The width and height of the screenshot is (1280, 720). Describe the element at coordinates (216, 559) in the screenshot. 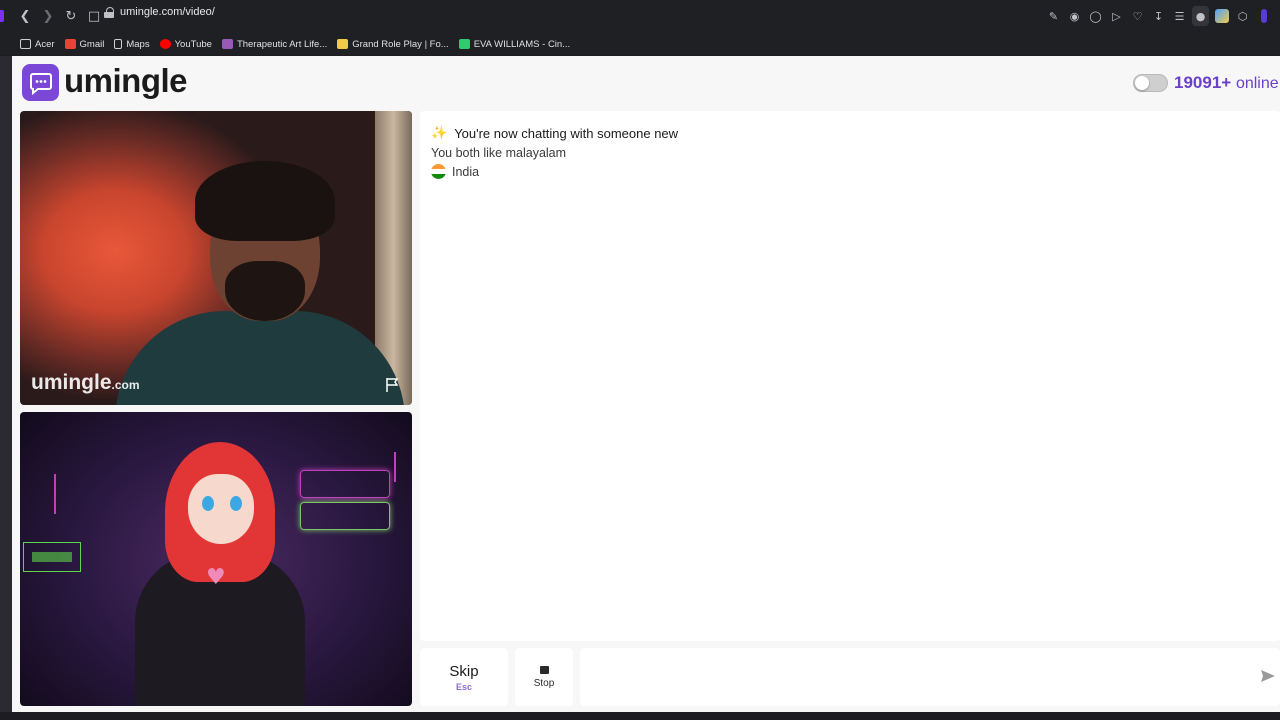

I see `self-video: ♥` at that location.